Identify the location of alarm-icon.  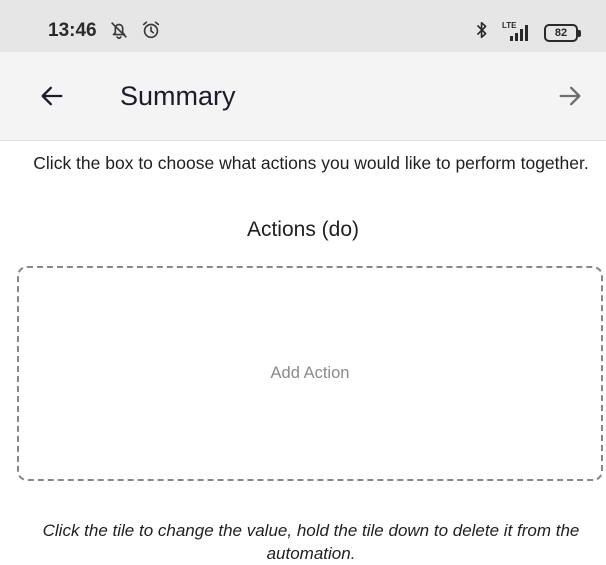
(151, 32).